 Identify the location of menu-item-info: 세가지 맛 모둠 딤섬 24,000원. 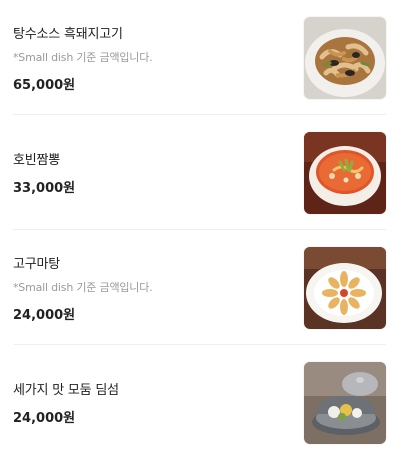
(66, 402).